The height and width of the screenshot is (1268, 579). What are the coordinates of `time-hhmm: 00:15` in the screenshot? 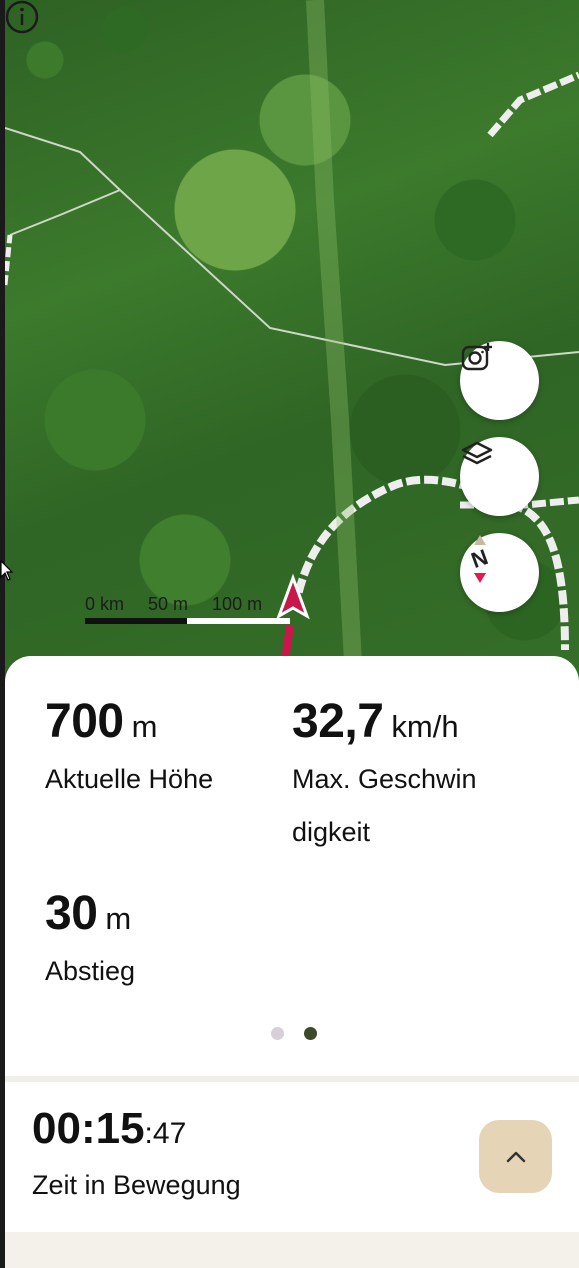 It's located at (88, 1128).